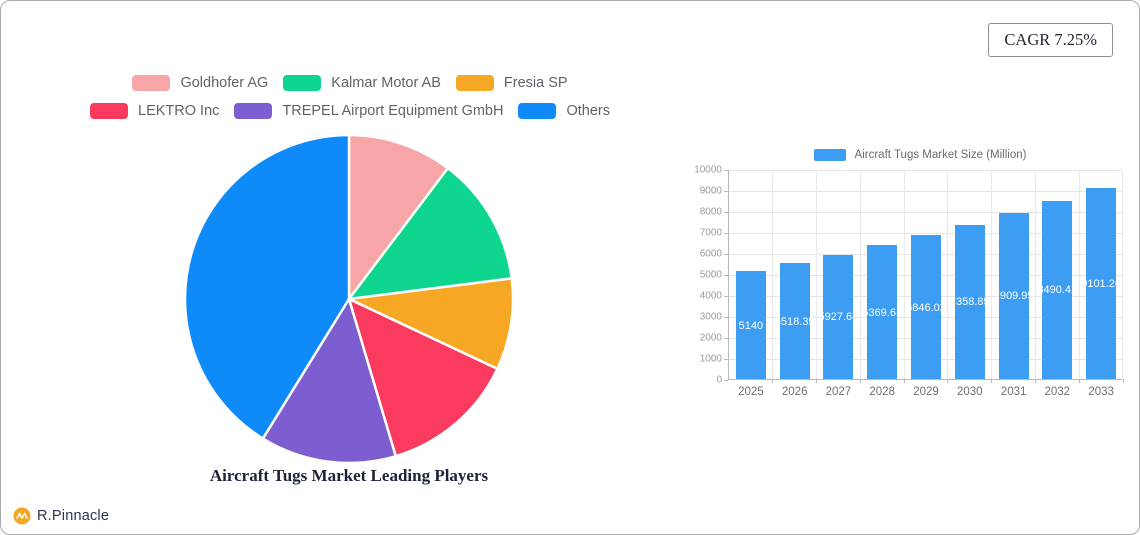  I want to click on bar-2030, so click(969, 301).